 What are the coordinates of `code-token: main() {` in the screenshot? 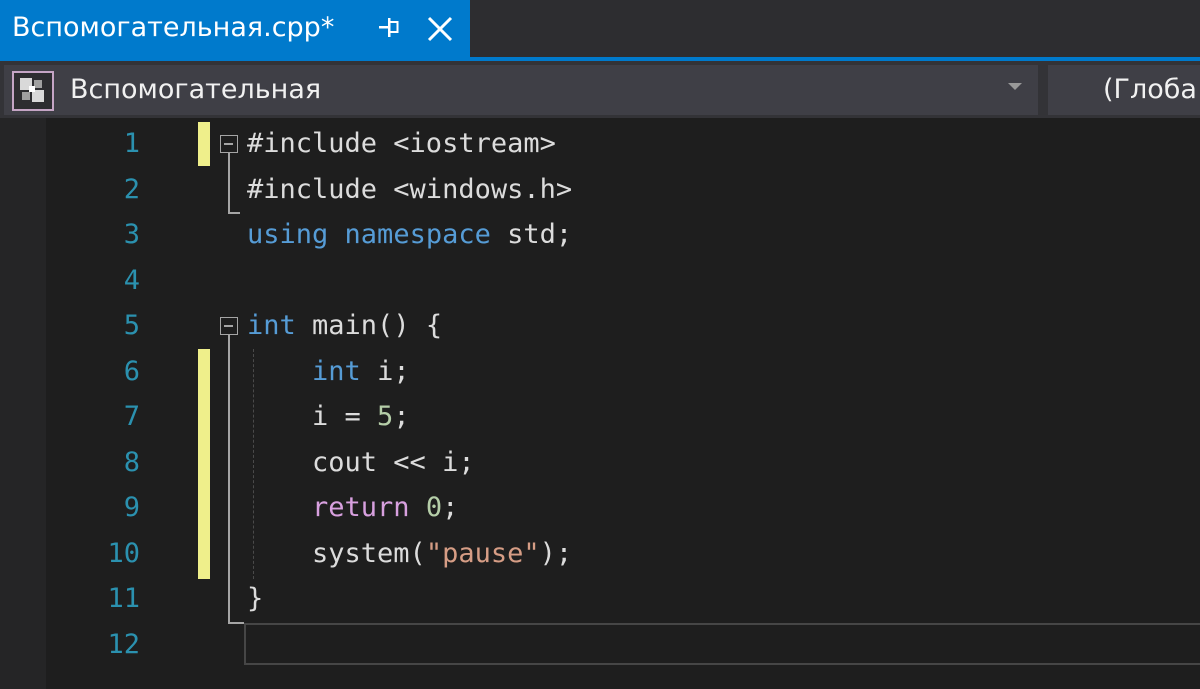 It's located at (369, 325).